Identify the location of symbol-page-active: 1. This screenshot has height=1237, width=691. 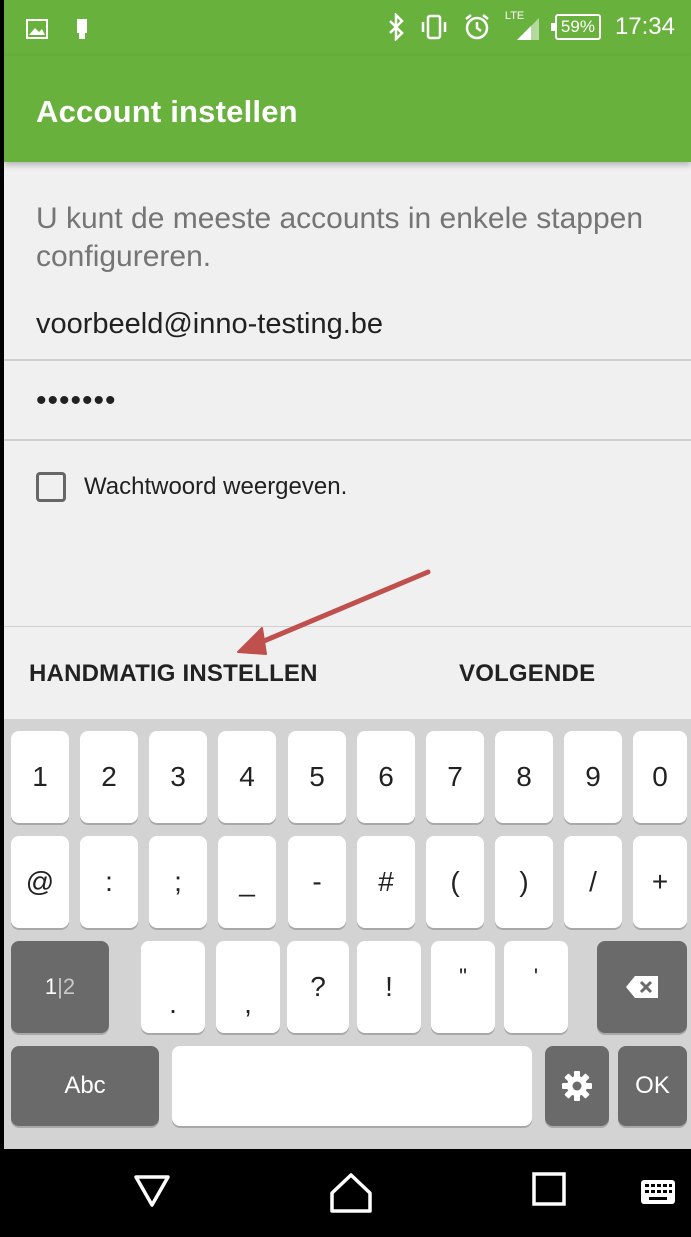
(51, 986).